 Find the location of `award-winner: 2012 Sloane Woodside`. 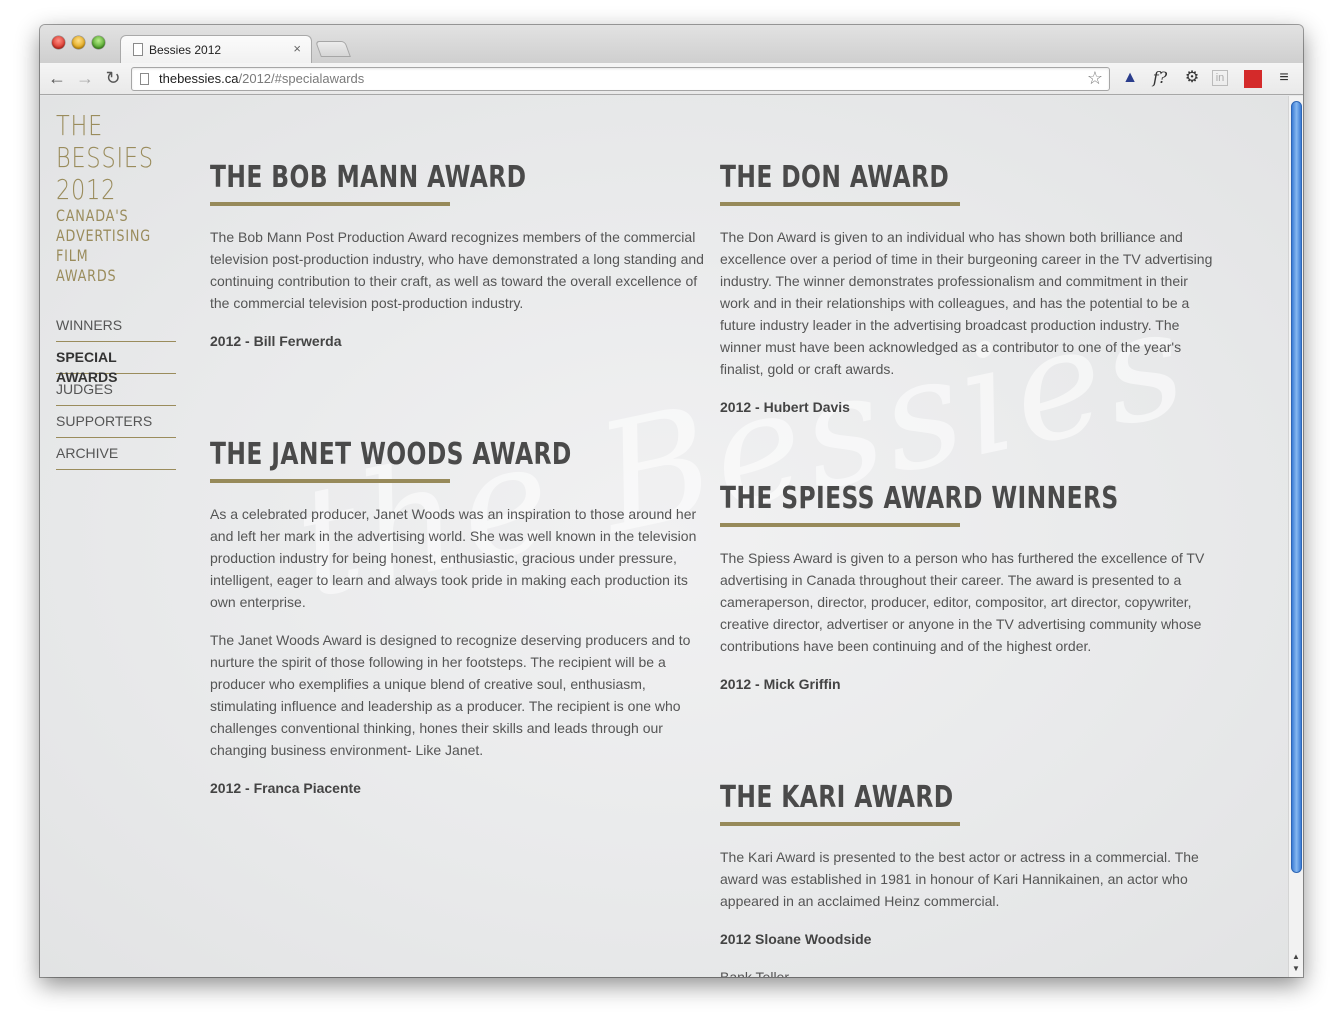

award-winner: 2012 Sloane Woodside is located at coordinates (796, 939).